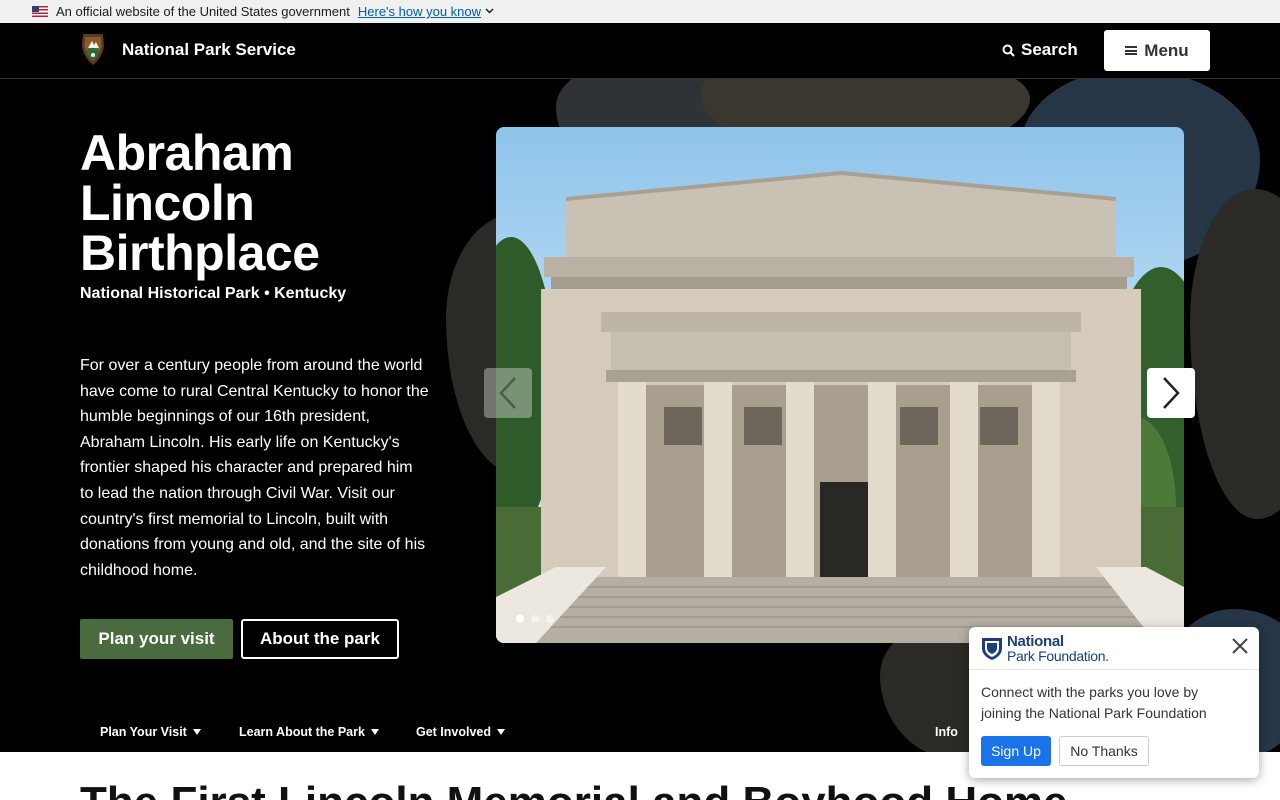 The height and width of the screenshot is (800, 1280). I want to click on brand-name: National Park Service, so click(209, 50).